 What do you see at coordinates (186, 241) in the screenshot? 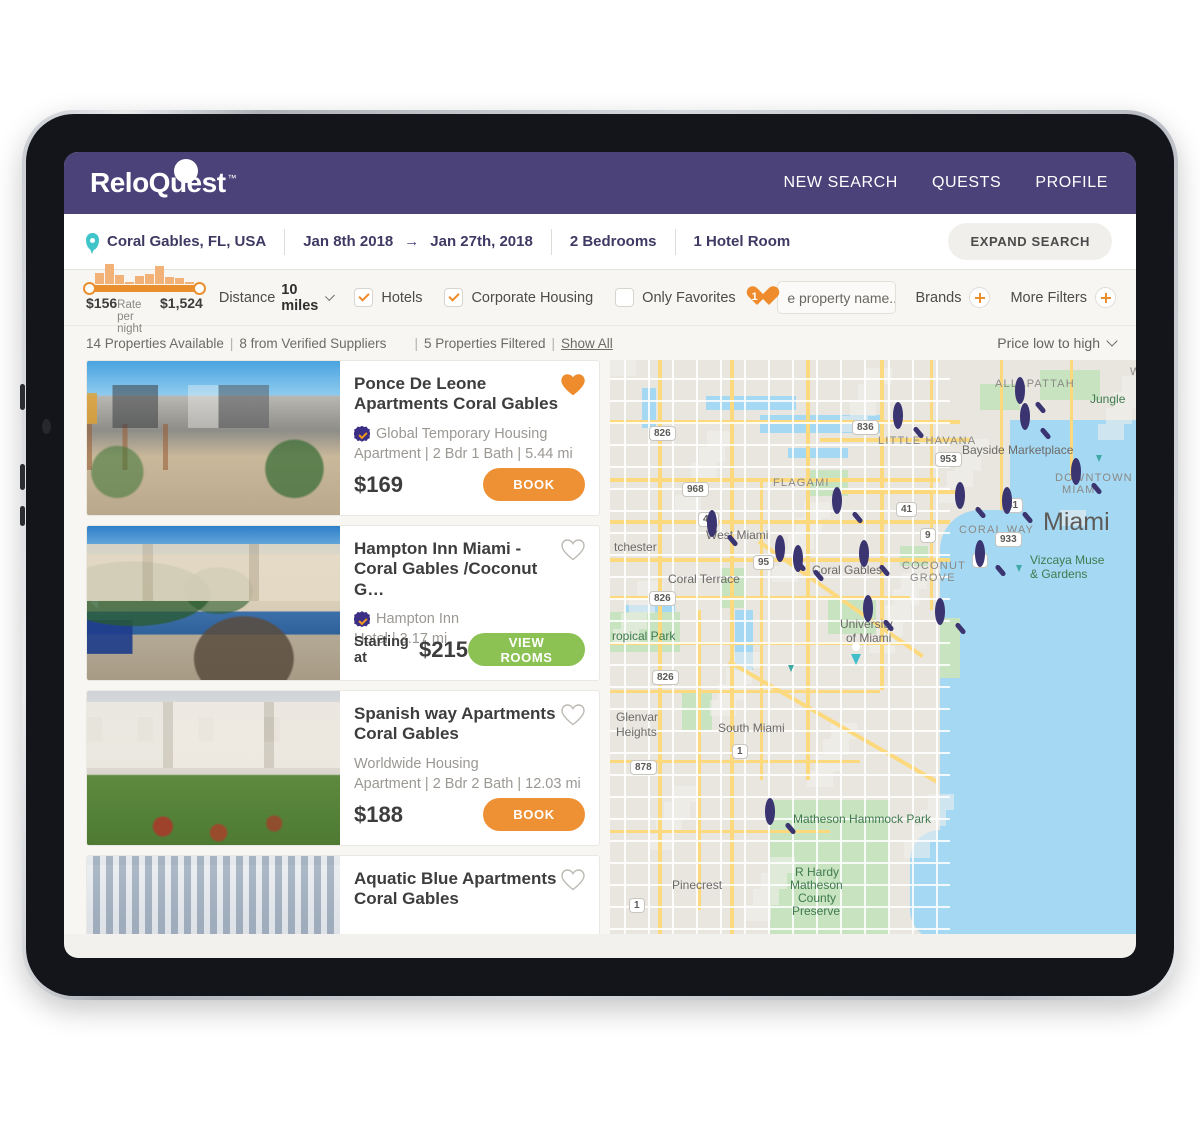
I see `search-location: Coral Gables, FL, USA` at bounding box center [186, 241].